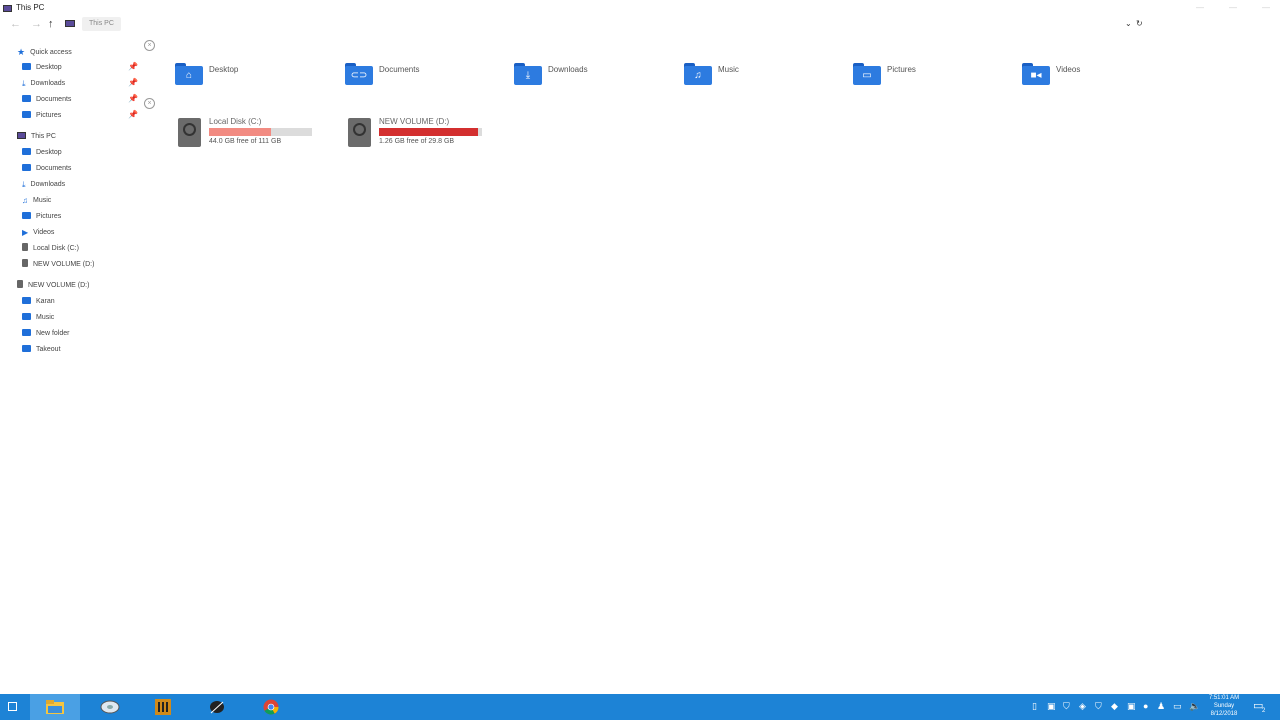 The height and width of the screenshot is (720, 1280). I want to click on folder-tile-videos: ■◂ Videos, so click(1102, 74).